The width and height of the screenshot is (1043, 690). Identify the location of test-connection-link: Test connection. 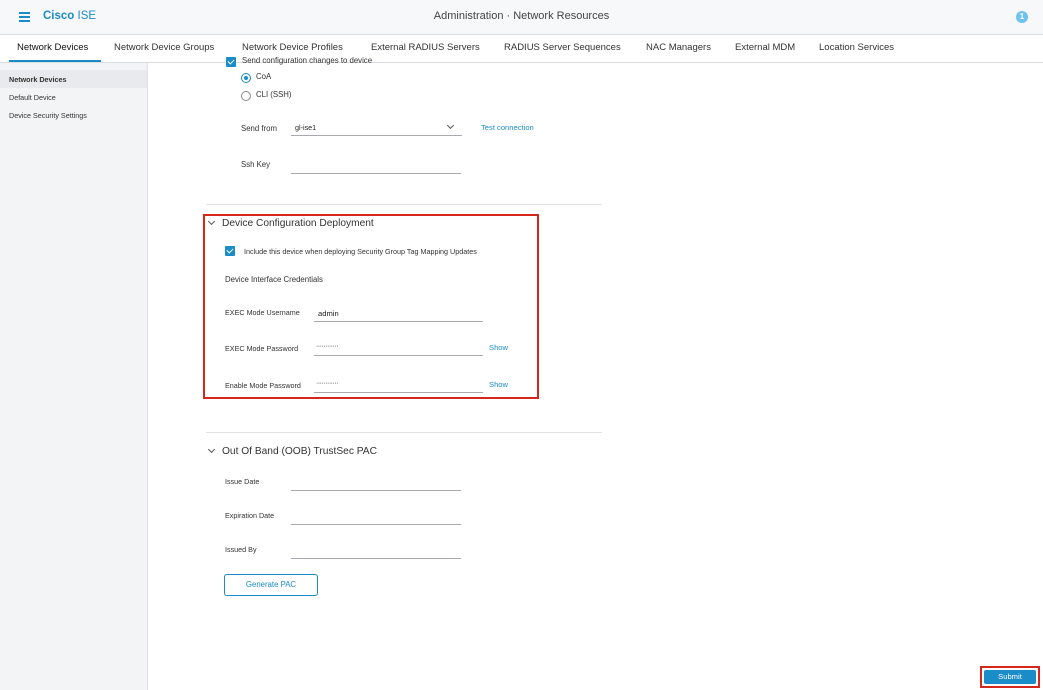
(507, 127).